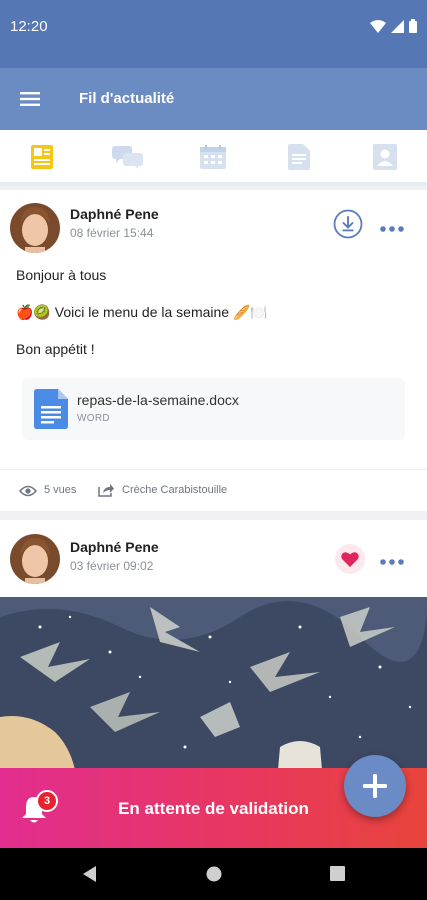 This screenshot has width=427, height=900. What do you see at coordinates (51, 409) in the screenshot?
I see `word-file-icon` at bounding box center [51, 409].